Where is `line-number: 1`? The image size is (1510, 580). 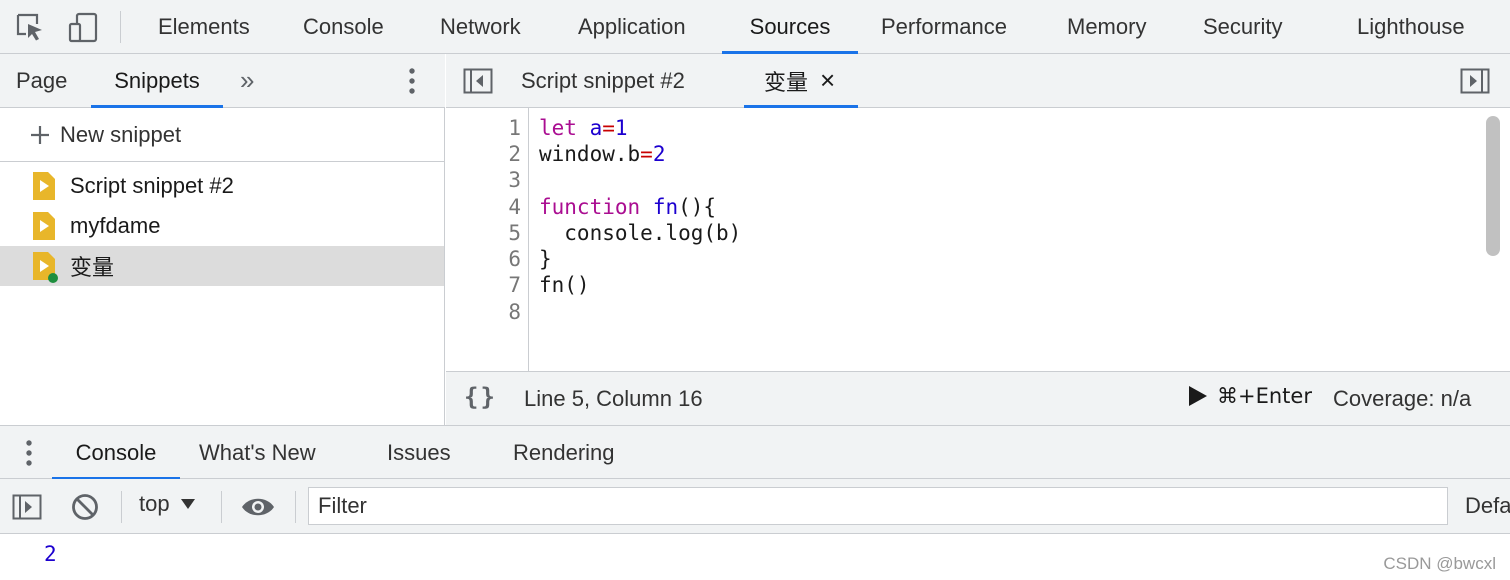
line-number: 1 is located at coordinates (514, 128).